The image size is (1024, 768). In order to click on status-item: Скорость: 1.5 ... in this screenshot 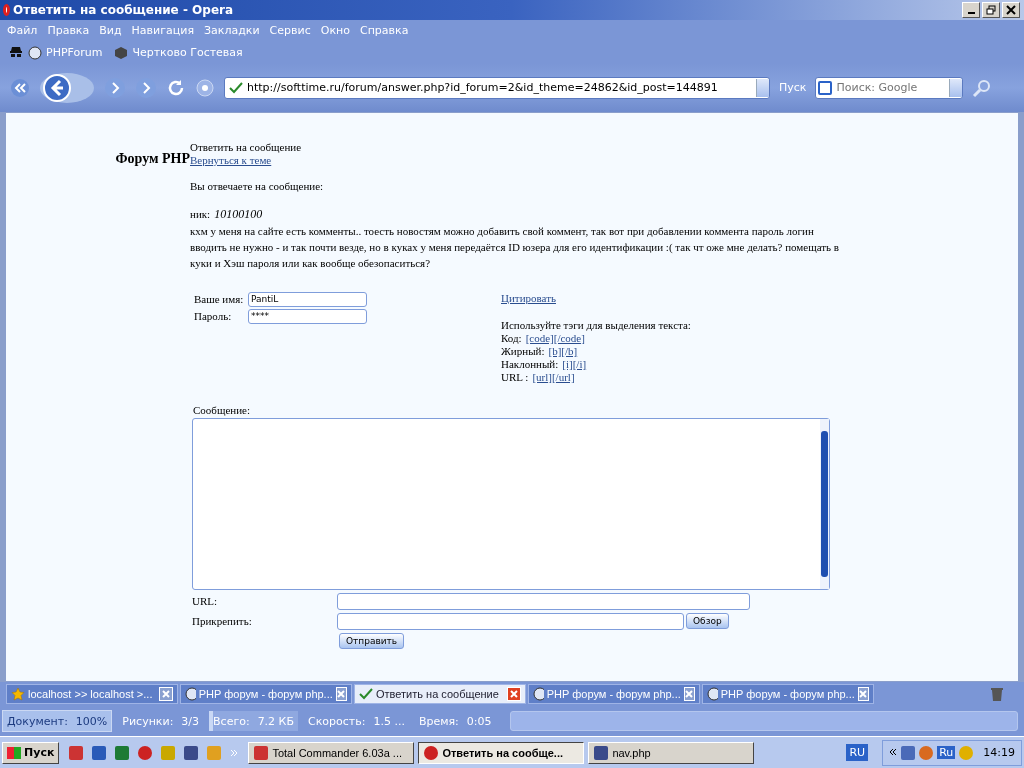, I will do `click(356, 721)`.